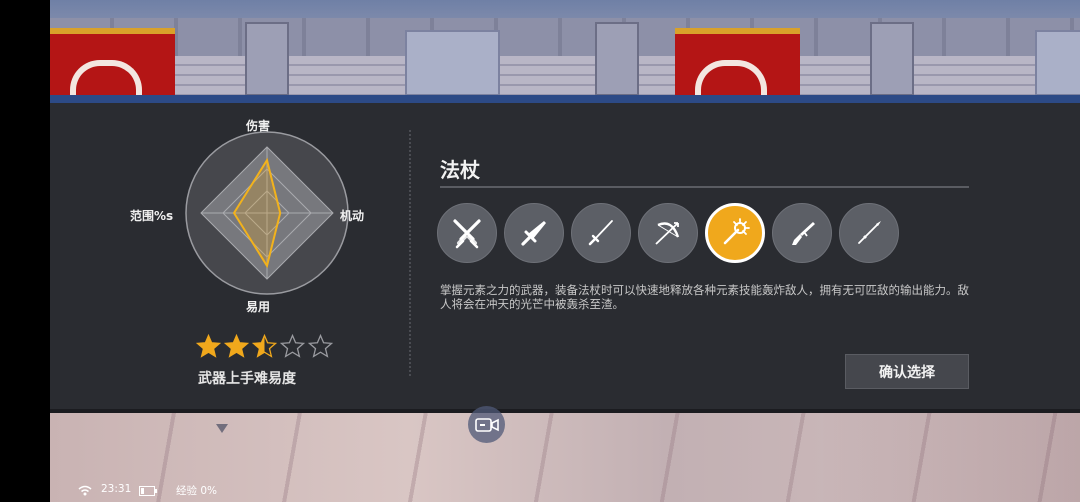 The image size is (1080, 502). I want to click on difficulty-stars, so click(264, 346).